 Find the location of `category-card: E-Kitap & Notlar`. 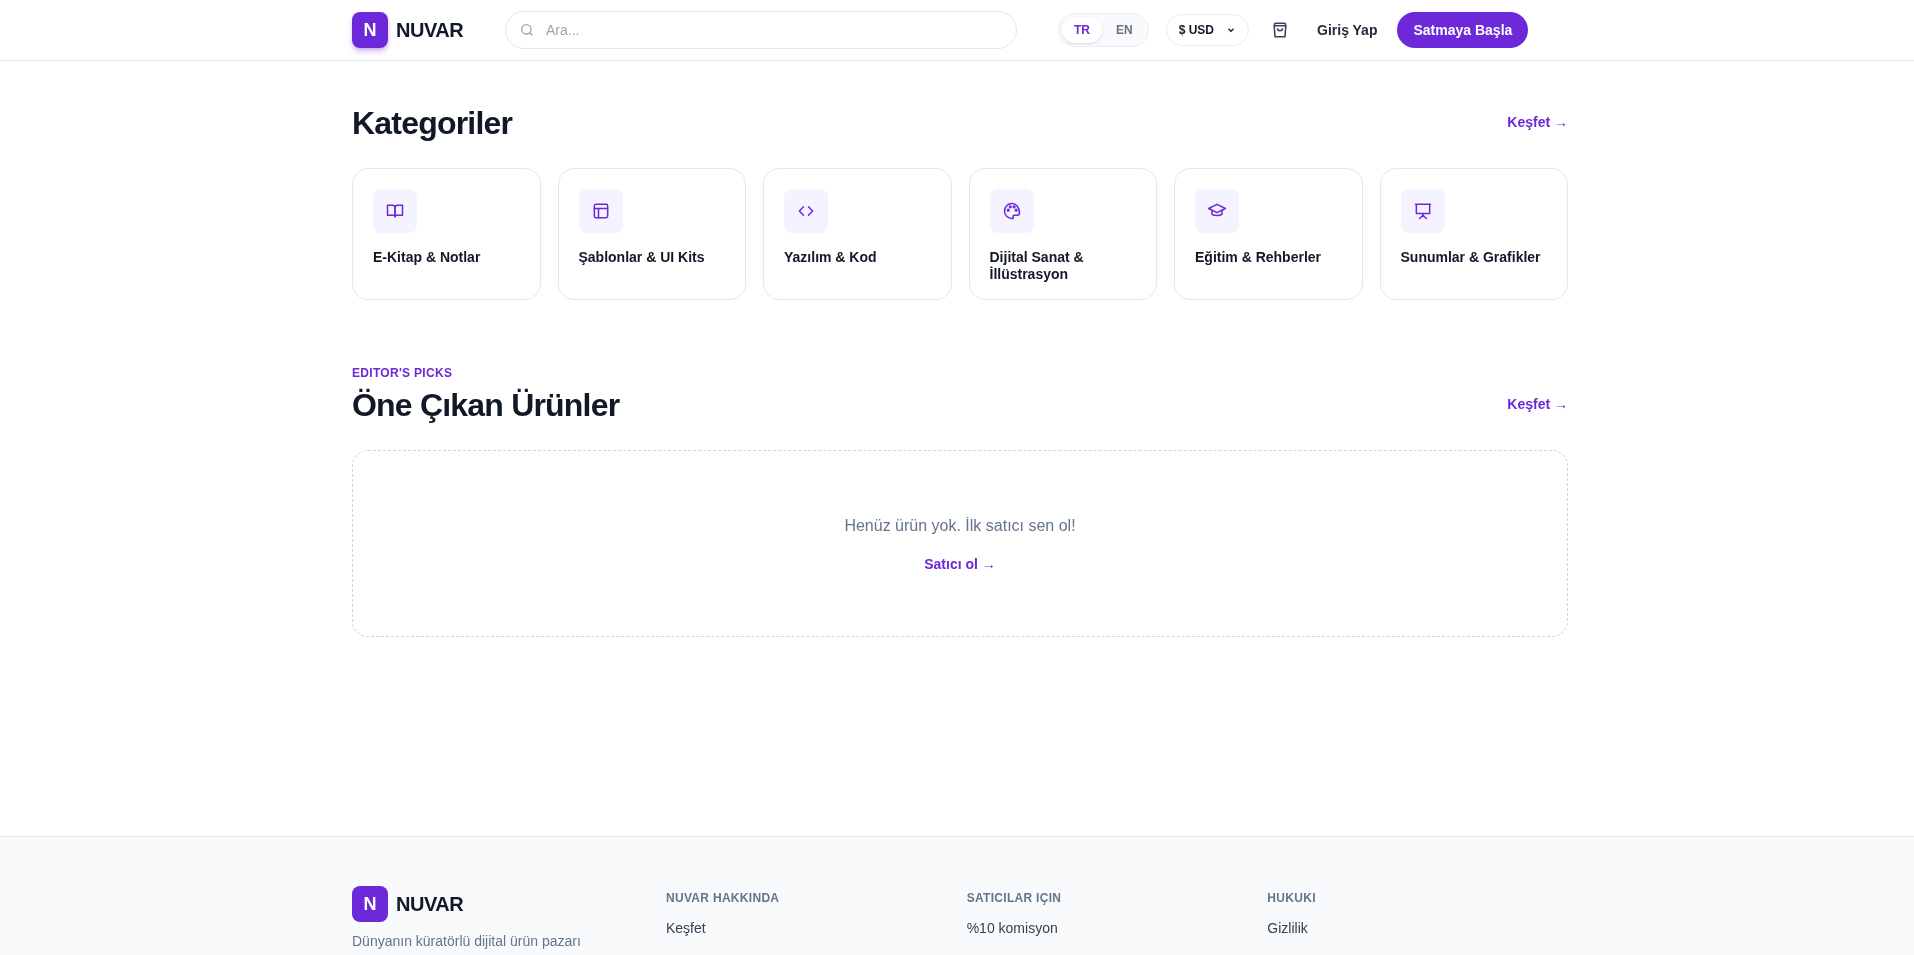

category-card: E-Kitap & Notlar is located at coordinates (446, 234).